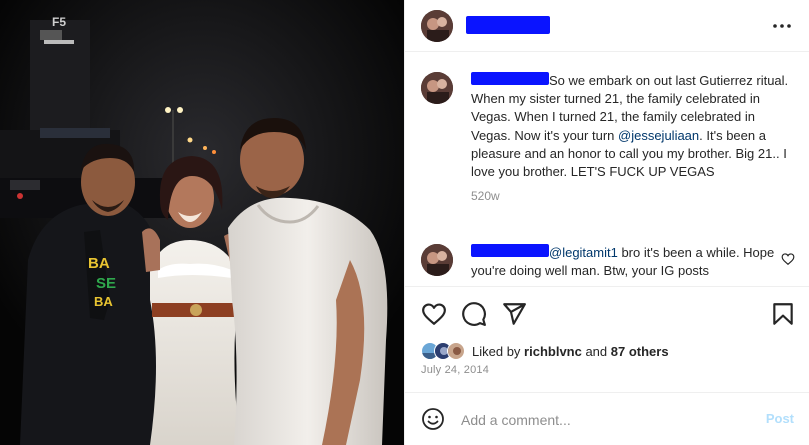 Image resolution: width=809 pixels, height=445 pixels. Describe the element at coordinates (607, 26) in the screenshot. I see `post-header` at that location.